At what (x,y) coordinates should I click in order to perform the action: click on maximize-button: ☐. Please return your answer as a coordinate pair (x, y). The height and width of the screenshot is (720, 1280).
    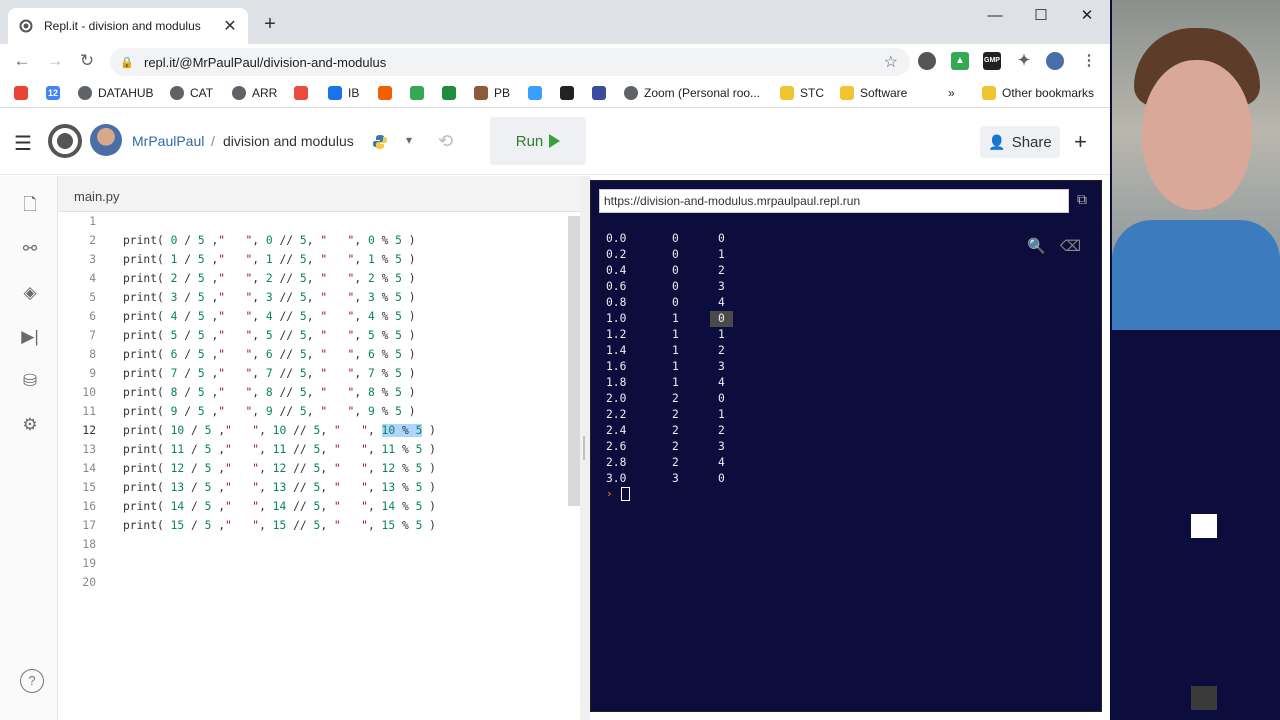
    Looking at the image, I should click on (1041, 16).